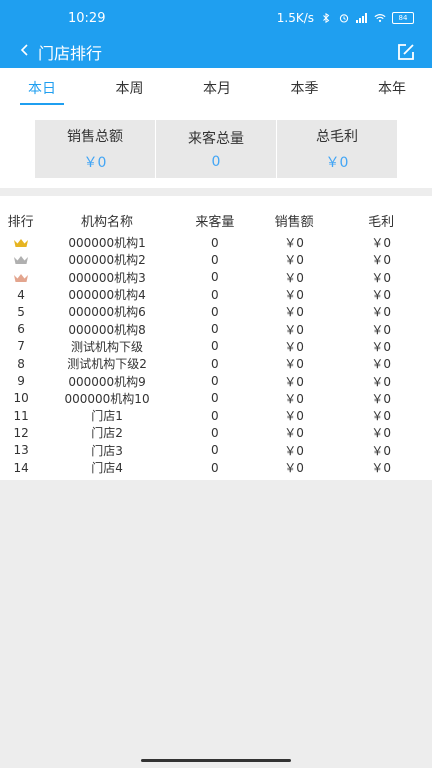 Image resolution: width=432 pixels, height=768 pixels. What do you see at coordinates (216, 467) in the screenshot?
I see `table-row: 14 门店4 0 ￥0 ￥0` at bounding box center [216, 467].